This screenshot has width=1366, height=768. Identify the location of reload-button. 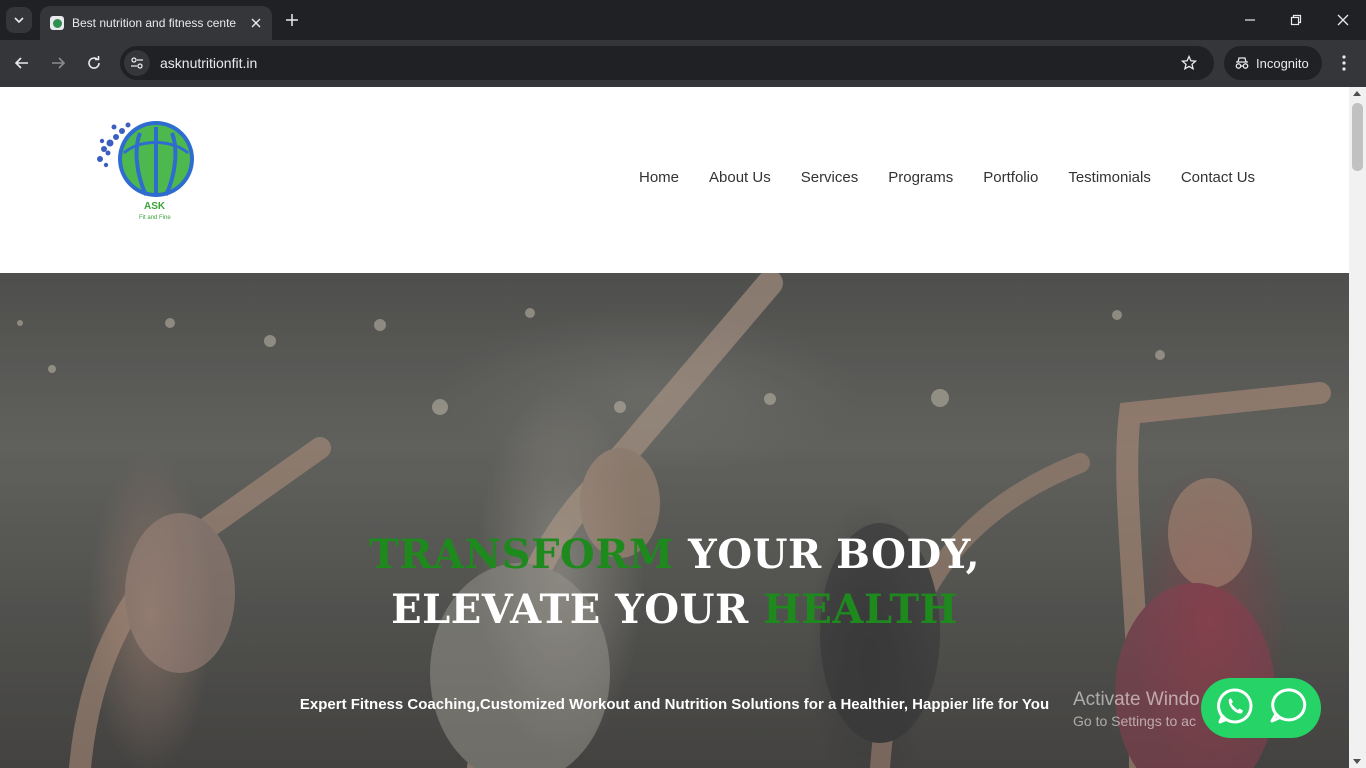
(94, 63).